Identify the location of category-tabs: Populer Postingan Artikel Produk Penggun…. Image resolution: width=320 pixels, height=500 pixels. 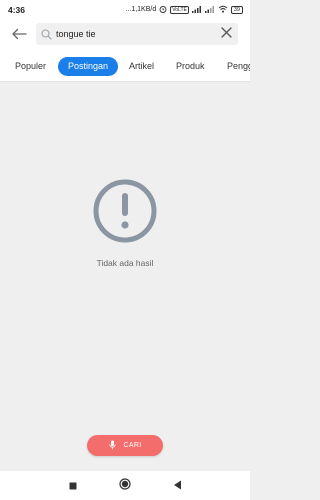
(125, 67).